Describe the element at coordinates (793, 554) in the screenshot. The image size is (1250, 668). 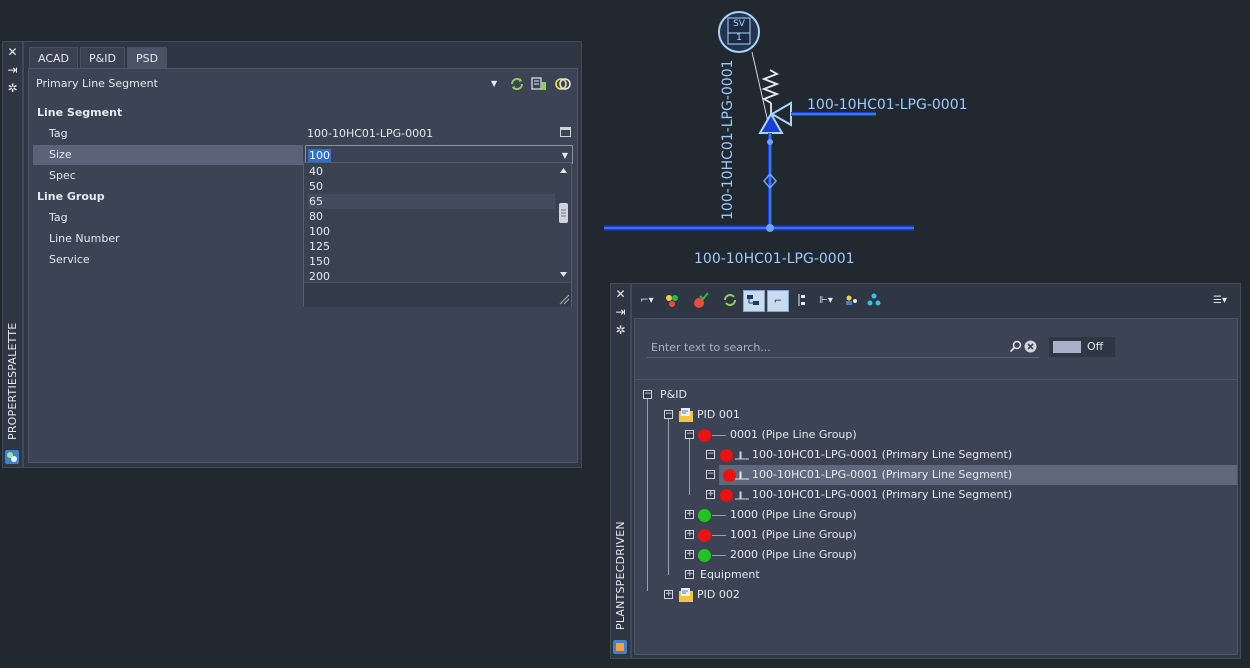
I see `tree-node-label: 2000 (Pipe Line Group)` at that location.